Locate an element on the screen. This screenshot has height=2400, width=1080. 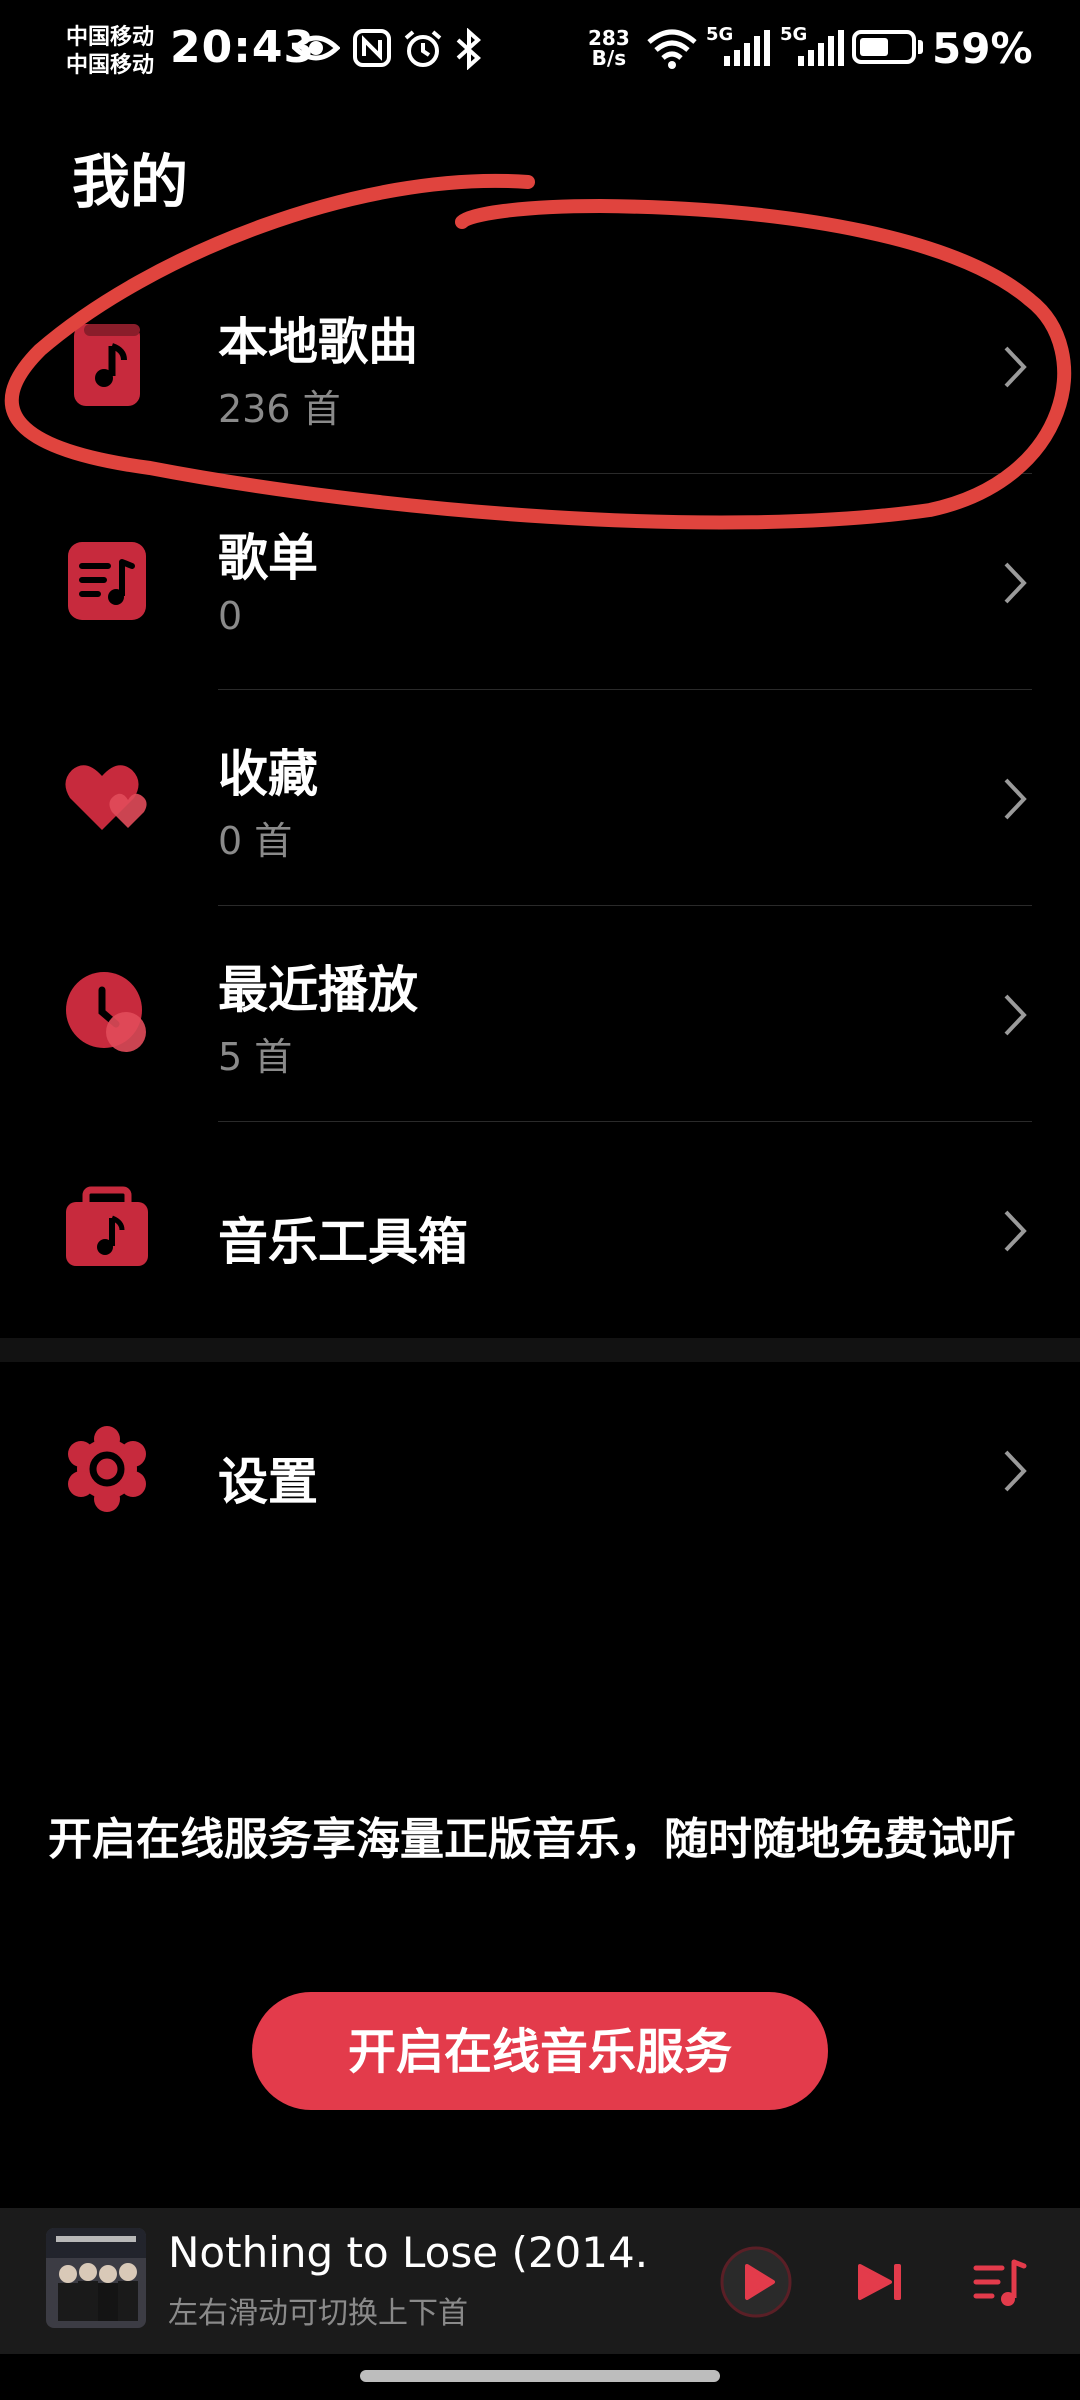
album-cover-image is located at coordinates (96, 2278).